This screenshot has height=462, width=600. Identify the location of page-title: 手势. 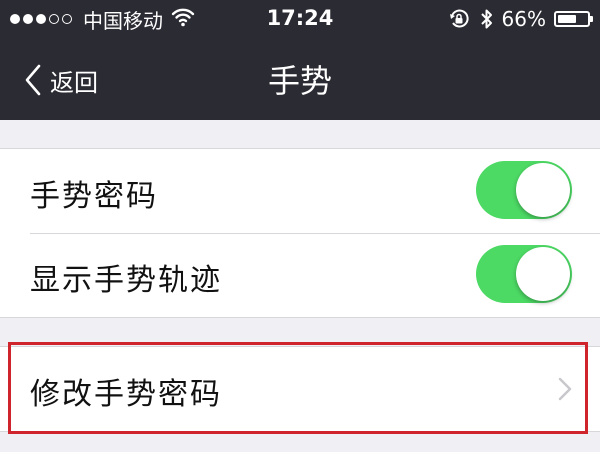
(299, 81).